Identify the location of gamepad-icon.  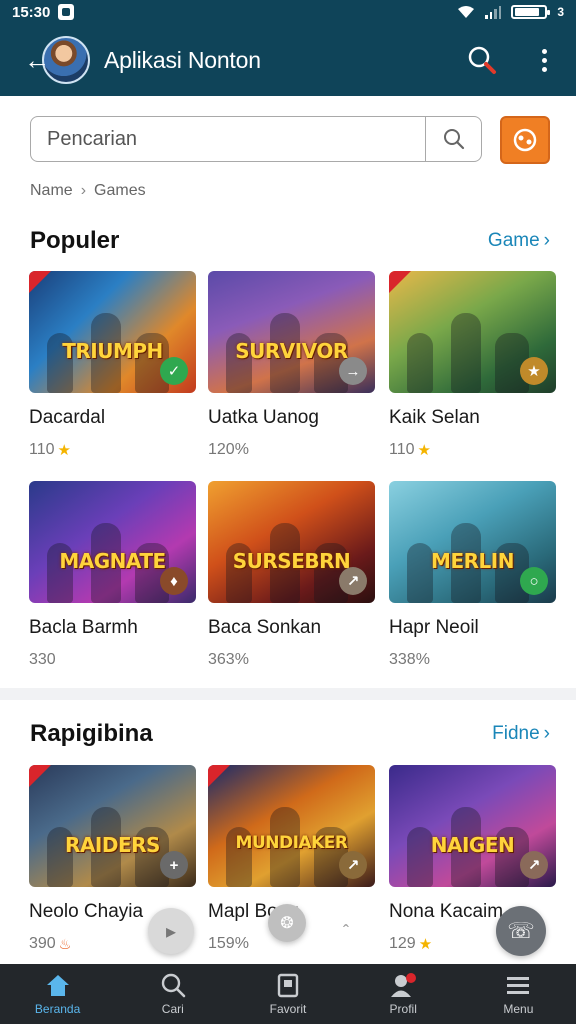
(525, 140).